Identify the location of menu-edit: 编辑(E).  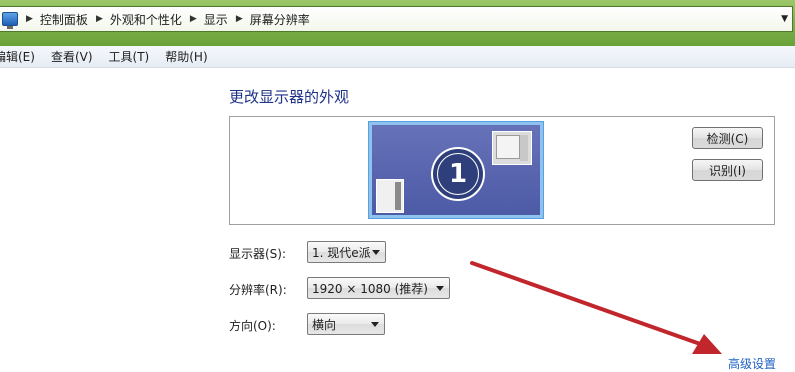
(17, 56).